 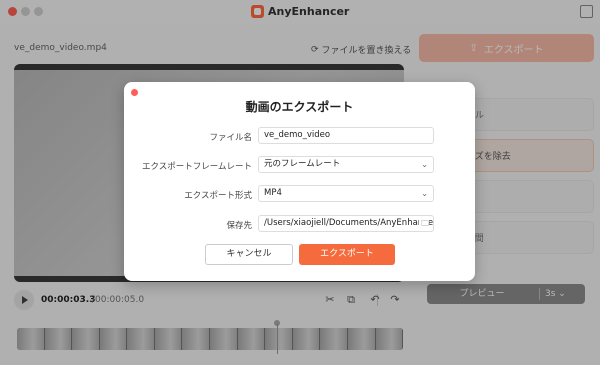 I want to click on cancel-button: キャンセル, so click(x=249, y=254).